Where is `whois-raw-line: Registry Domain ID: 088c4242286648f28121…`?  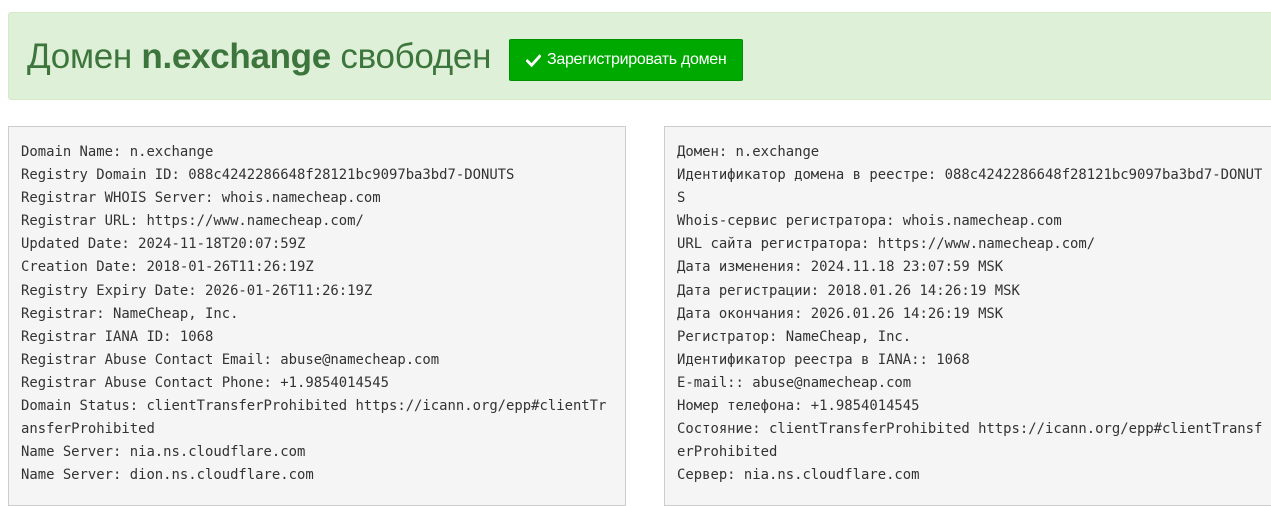 whois-raw-line: Registry Domain ID: 088c4242286648f28121… is located at coordinates (268, 175).